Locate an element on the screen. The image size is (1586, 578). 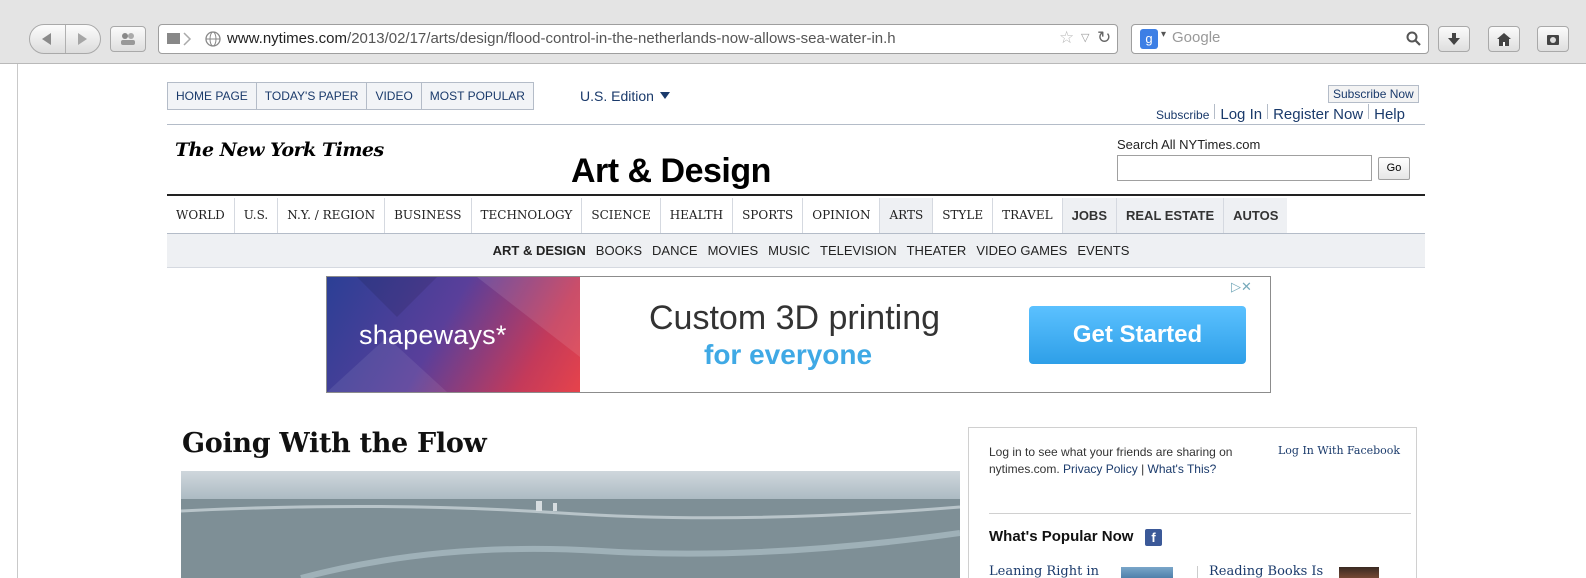
section-jobs: JOBS is located at coordinates (1089, 215).